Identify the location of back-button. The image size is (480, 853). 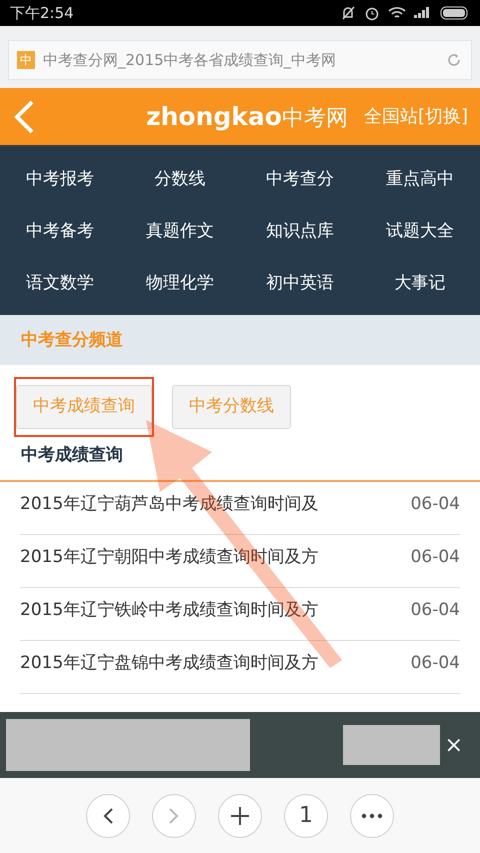
(108, 816).